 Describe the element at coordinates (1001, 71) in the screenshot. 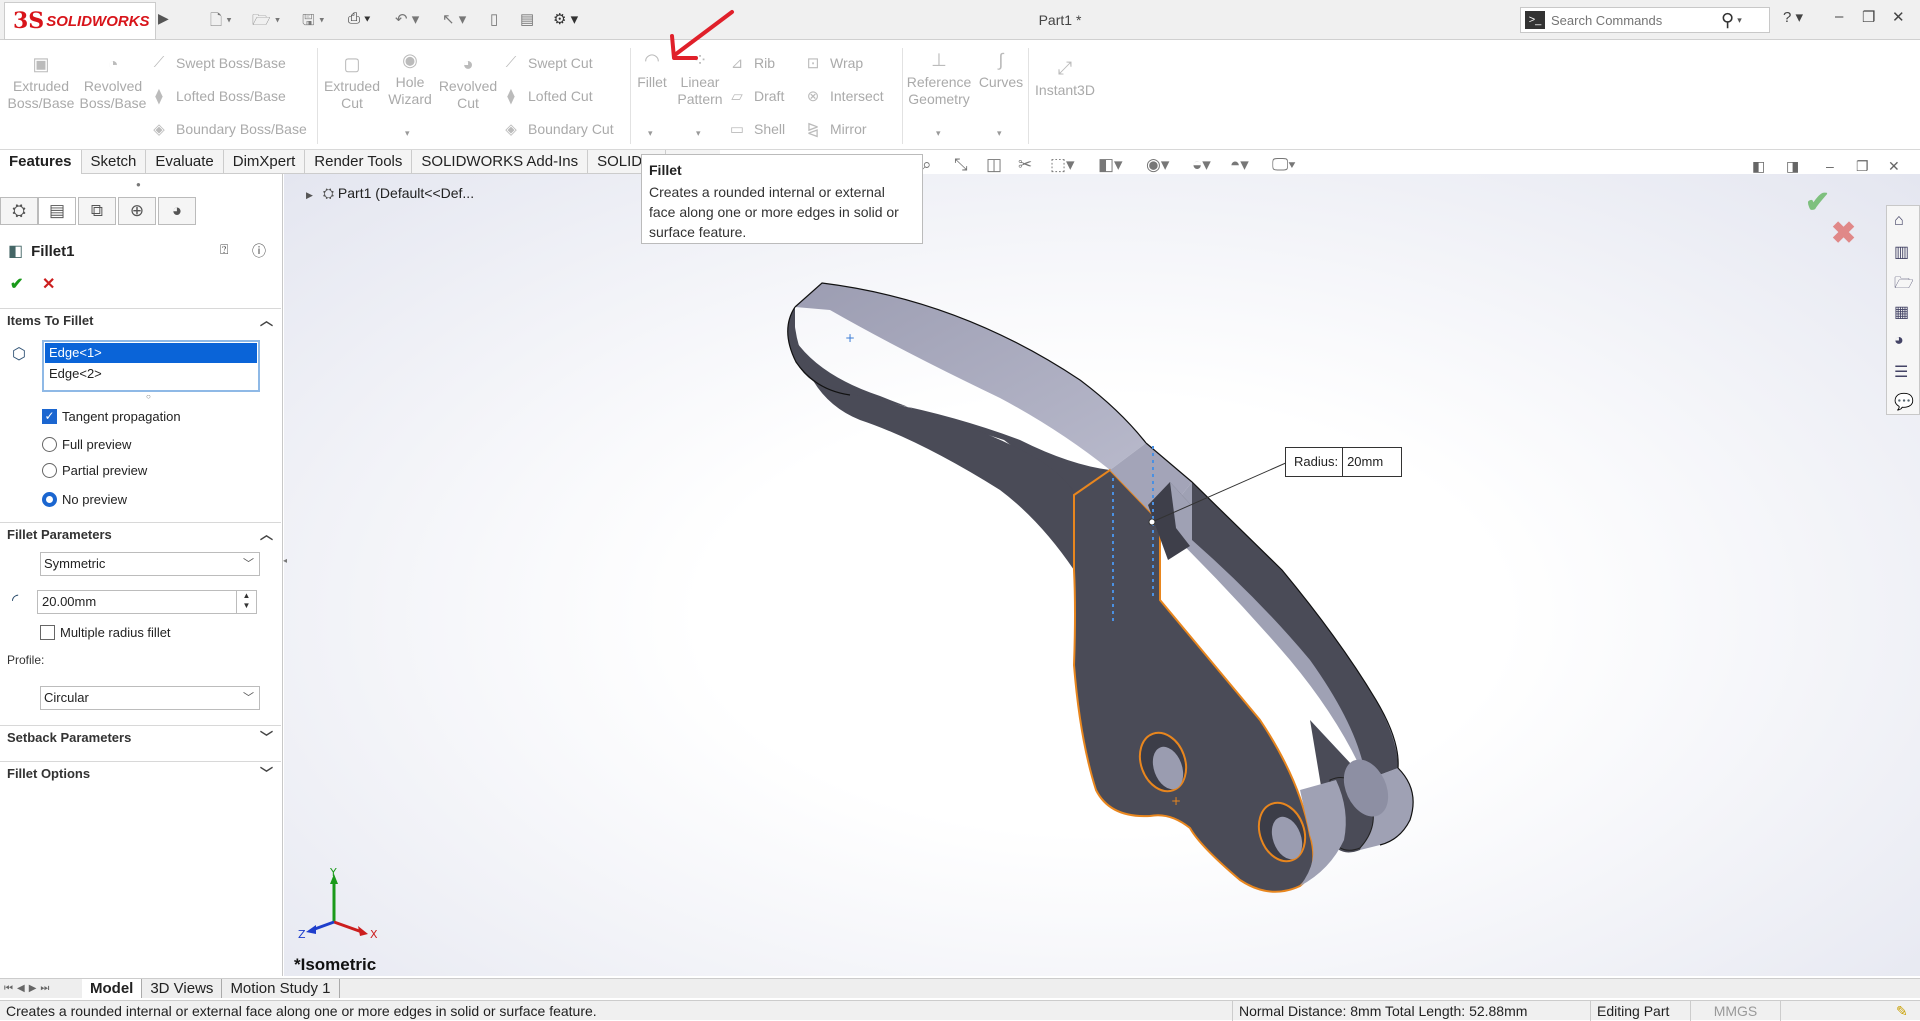

I see `curves-button: ∫ Curves` at that location.